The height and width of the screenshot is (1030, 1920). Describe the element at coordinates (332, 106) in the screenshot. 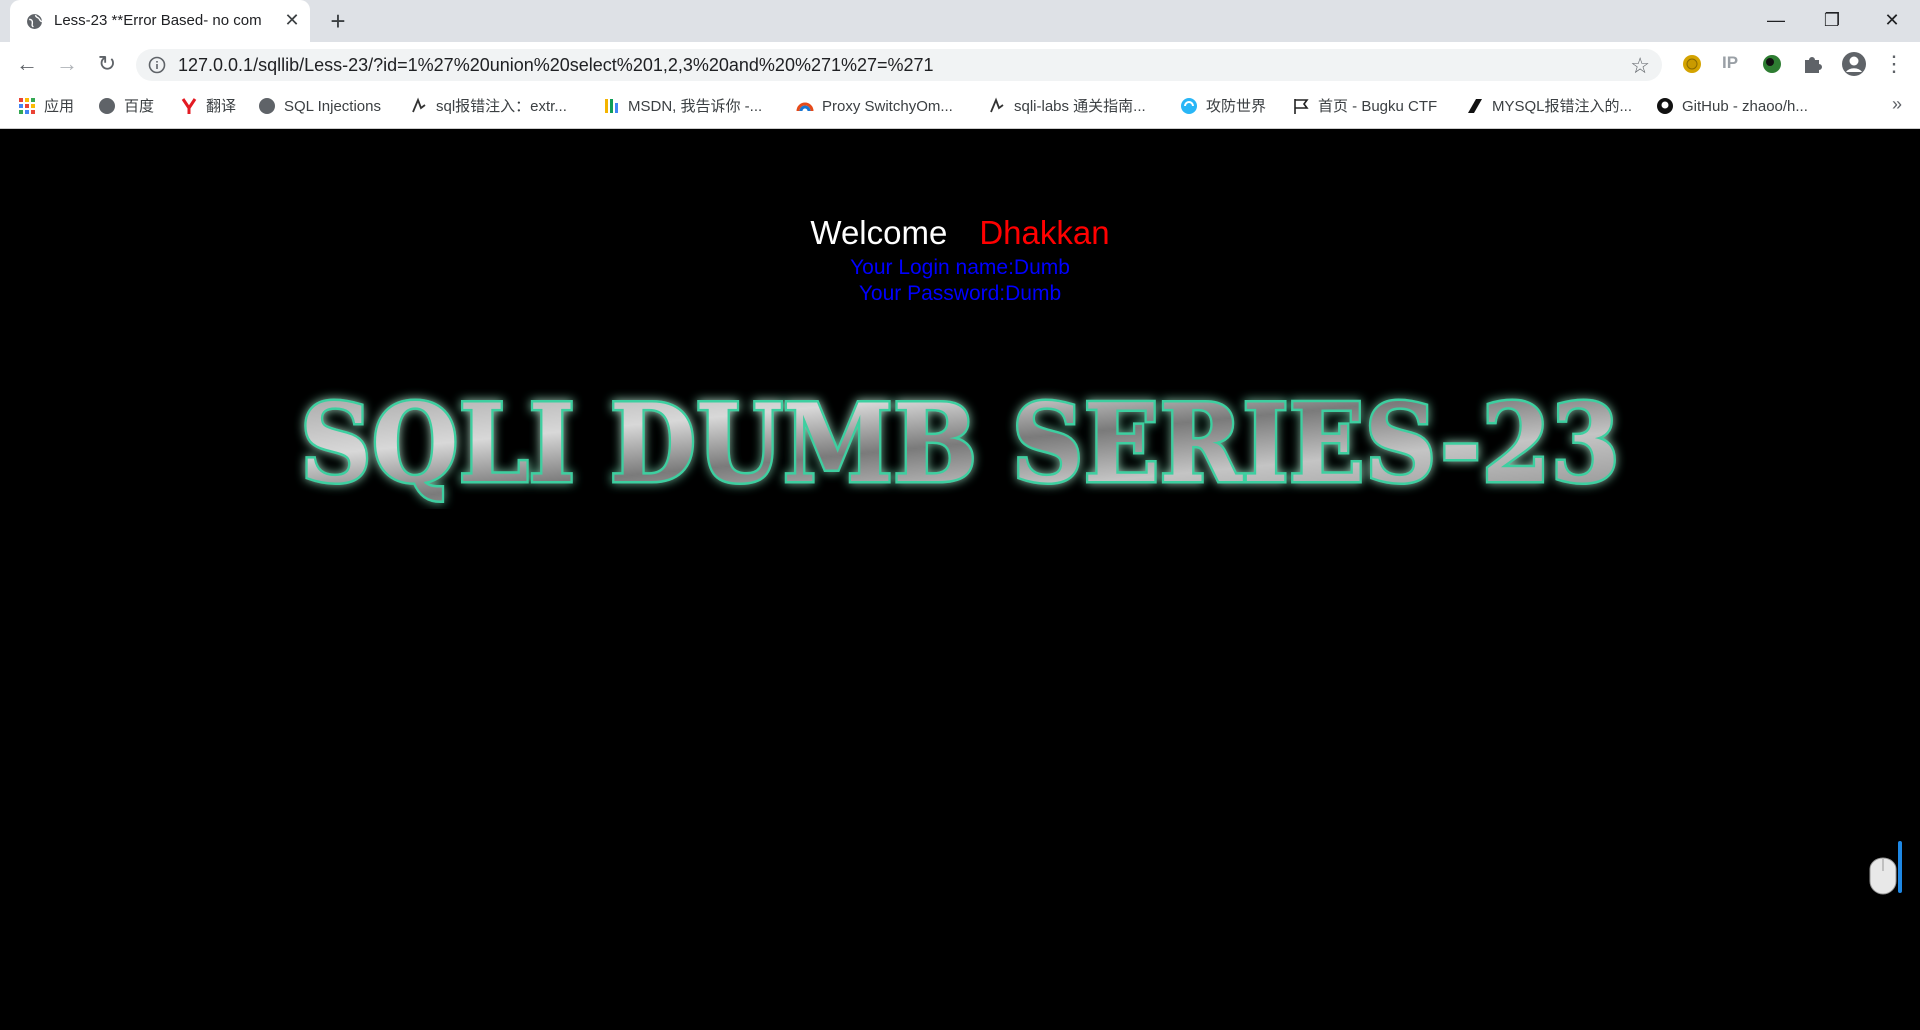

I see `bookmark-label: SQL Injections` at that location.